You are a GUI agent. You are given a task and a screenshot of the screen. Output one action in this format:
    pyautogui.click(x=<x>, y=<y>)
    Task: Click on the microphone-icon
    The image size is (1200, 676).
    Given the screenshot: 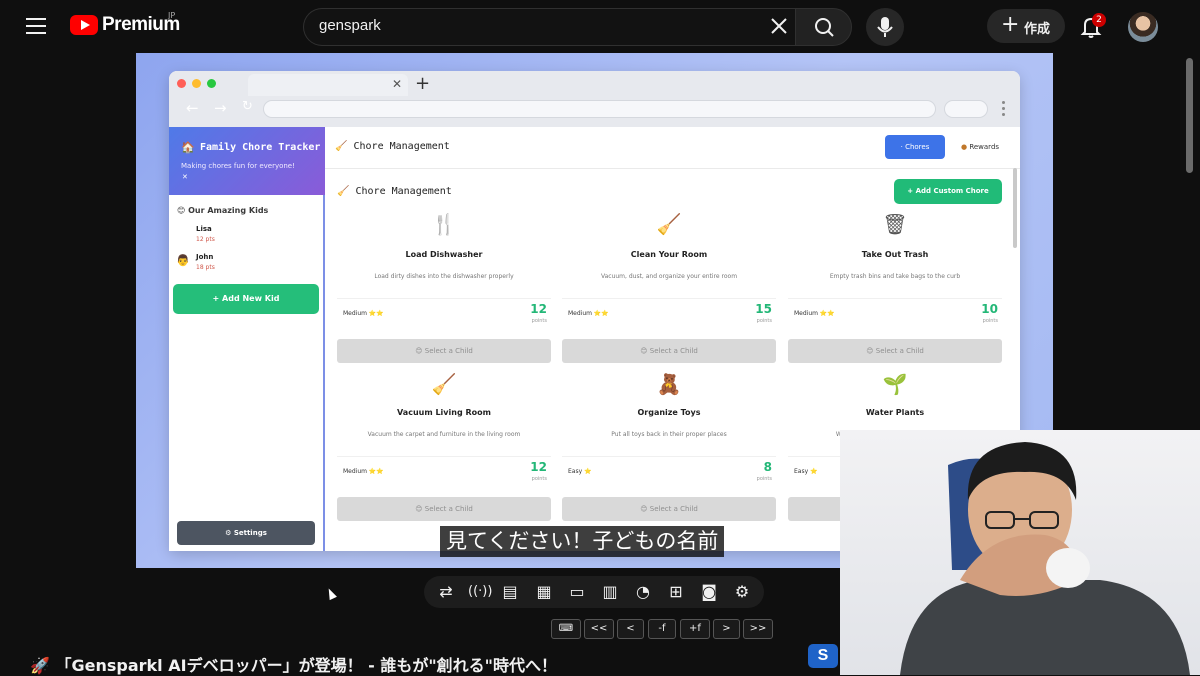 What is the action you would take?
    pyautogui.click(x=885, y=27)
    